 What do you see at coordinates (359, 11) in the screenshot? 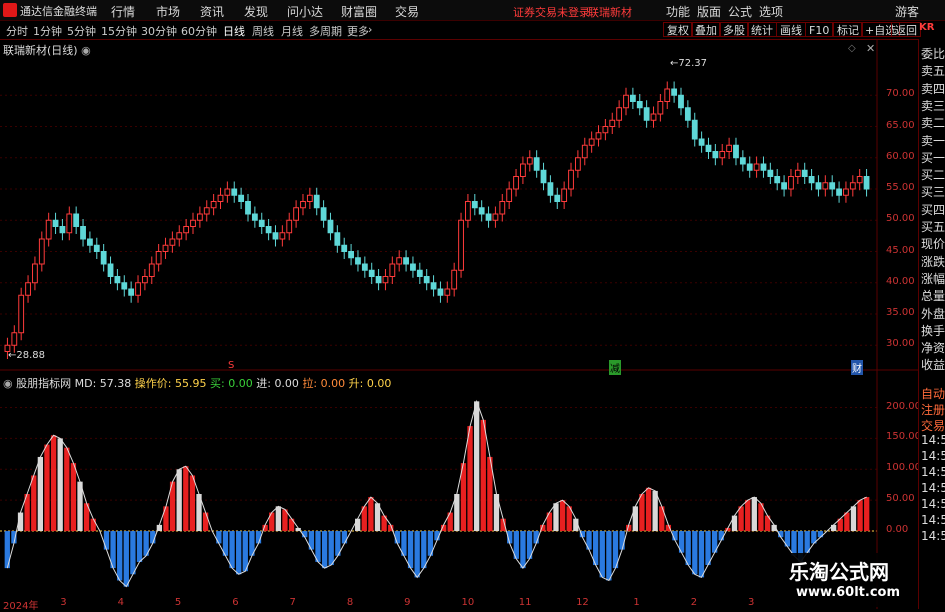
I see `menu-wealth: 财富圈` at bounding box center [359, 11].